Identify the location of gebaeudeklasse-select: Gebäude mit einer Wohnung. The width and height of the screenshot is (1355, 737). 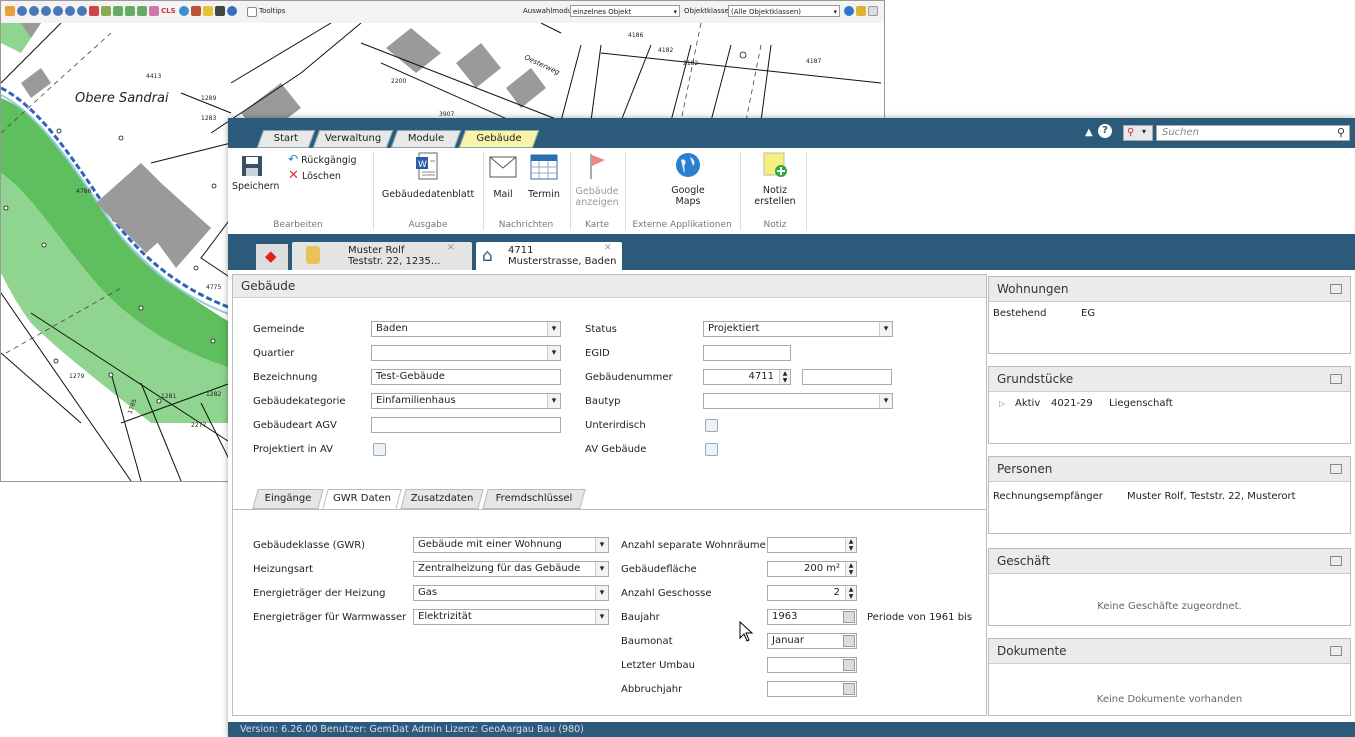
(511, 545).